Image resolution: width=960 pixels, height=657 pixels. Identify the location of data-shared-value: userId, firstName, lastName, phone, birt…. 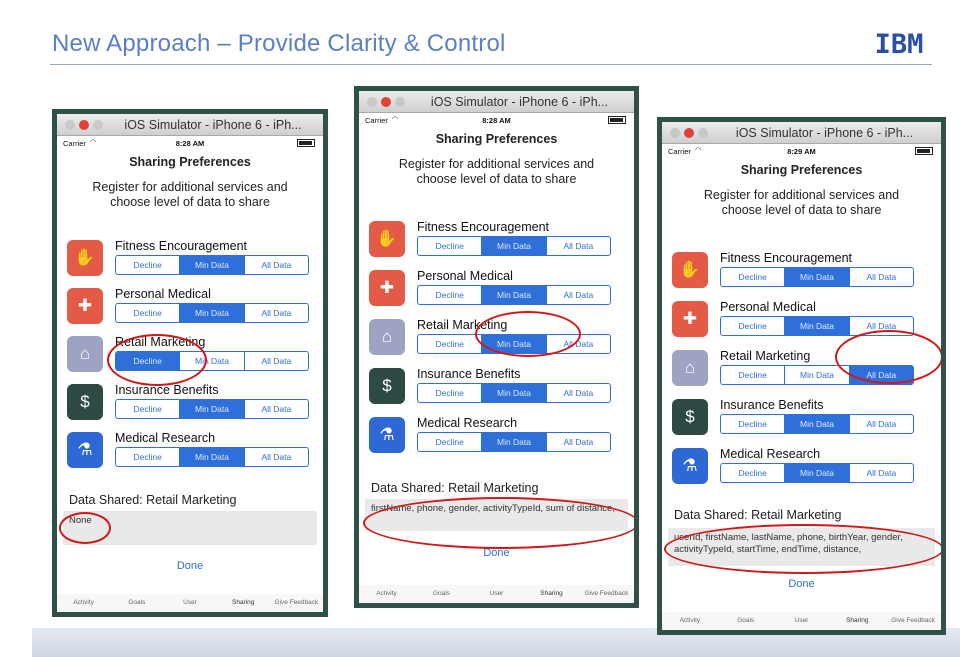
(801, 547).